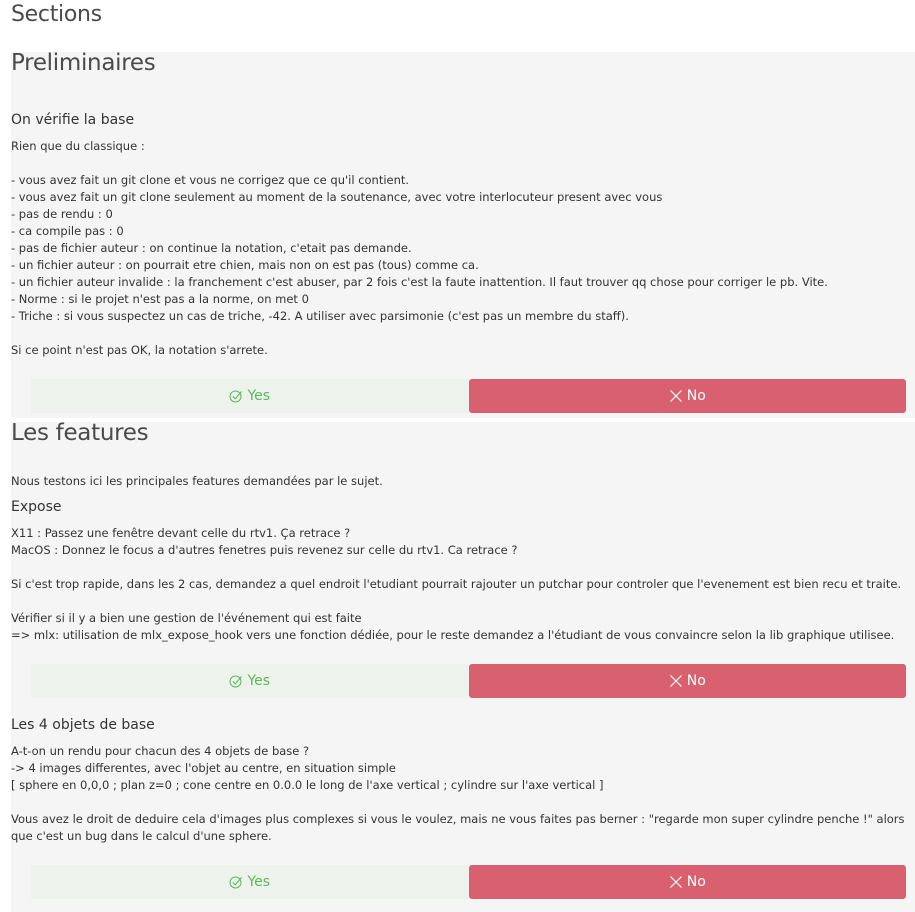 The image size is (915, 912). What do you see at coordinates (83, 725) in the screenshot?
I see `question-title-objets: Les 4 objets de base` at bounding box center [83, 725].